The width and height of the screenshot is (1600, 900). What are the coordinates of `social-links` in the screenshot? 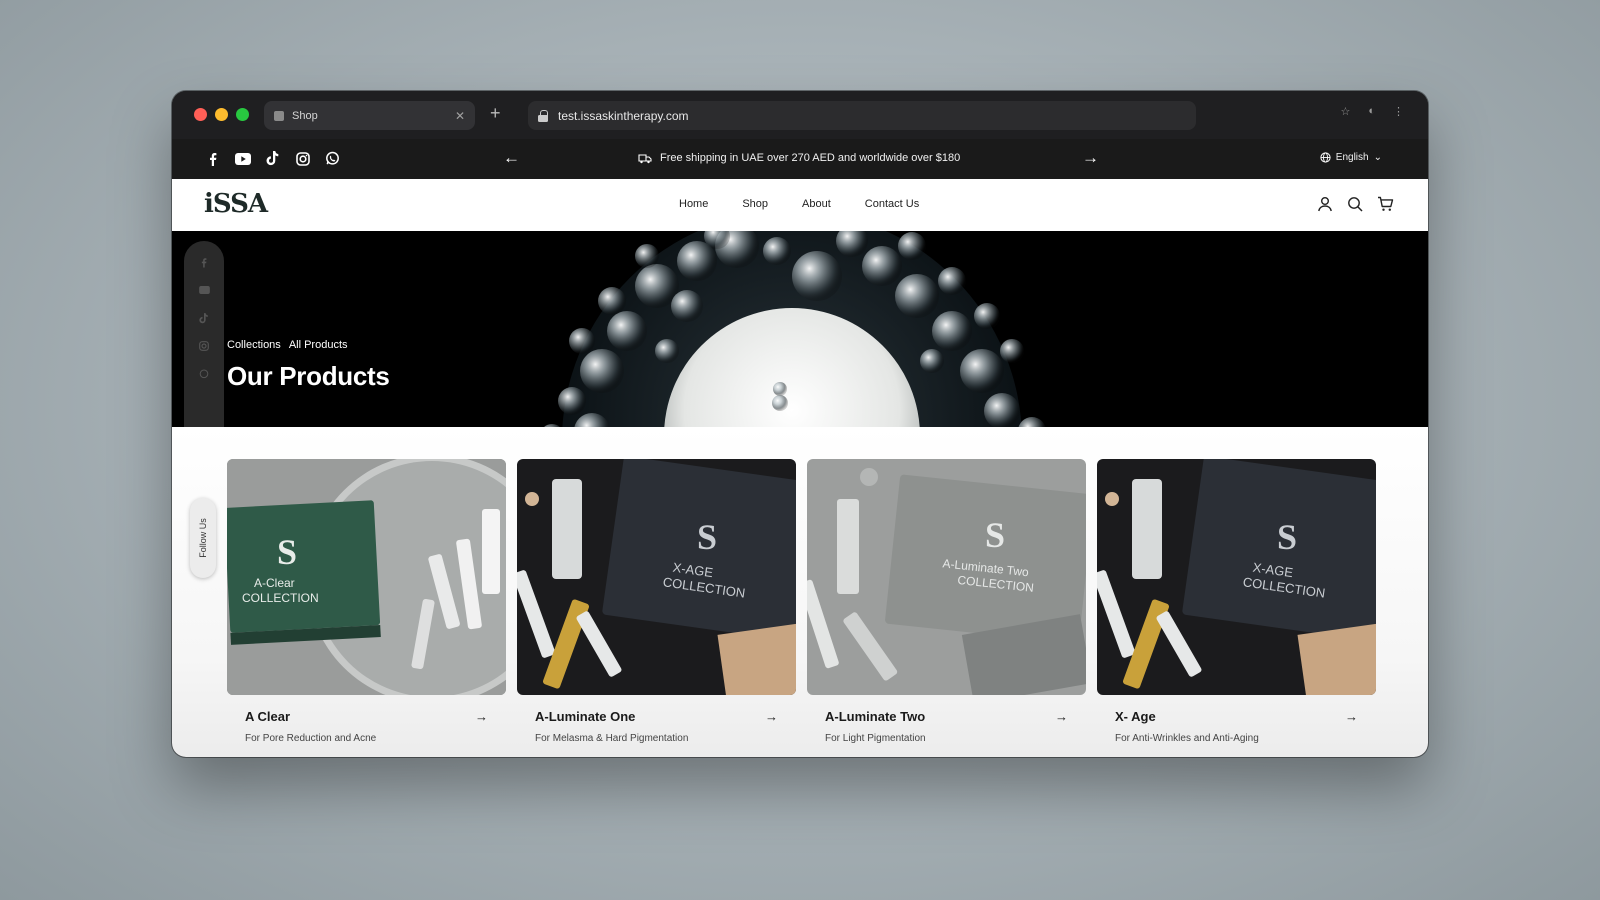 It's located at (272, 158).